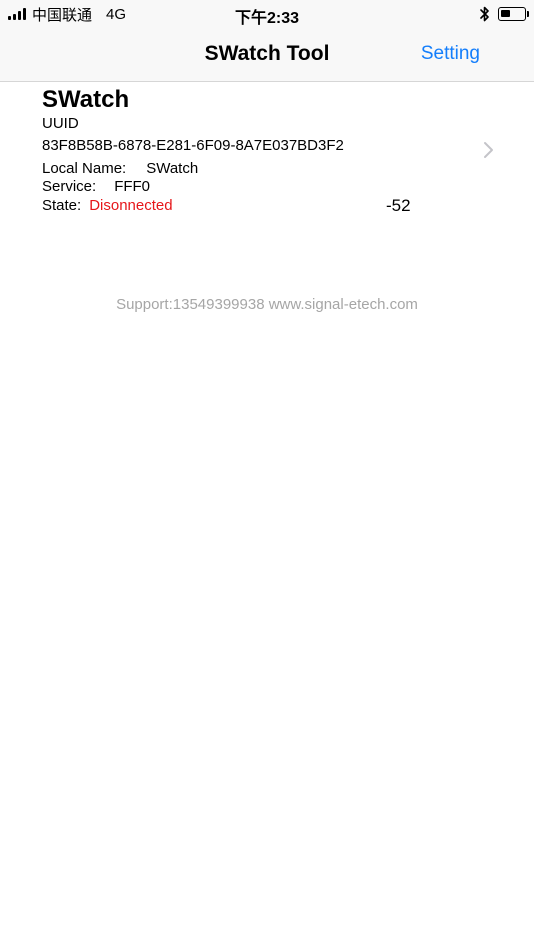 This screenshot has width=534, height=950. What do you see at coordinates (193, 145) in the screenshot?
I see `uuid-value: 83F8B58B-6878-E281-6F09-8A7E037BD3F2` at bounding box center [193, 145].